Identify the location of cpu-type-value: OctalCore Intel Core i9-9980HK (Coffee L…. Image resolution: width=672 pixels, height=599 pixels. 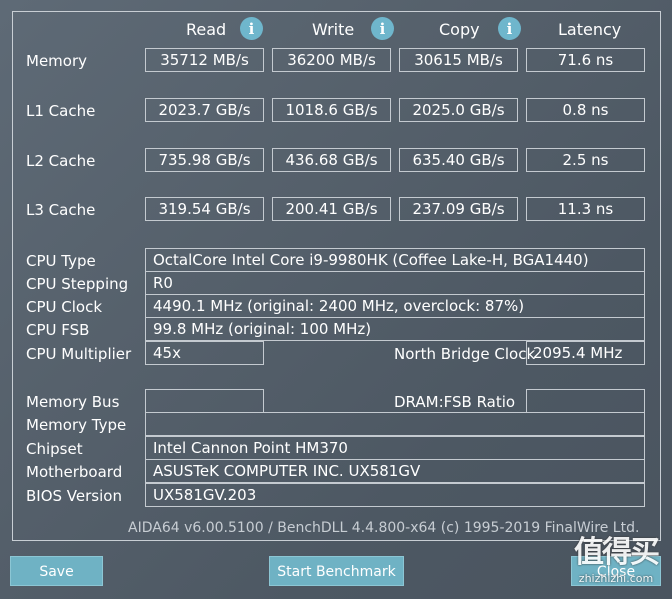
(395, 260).